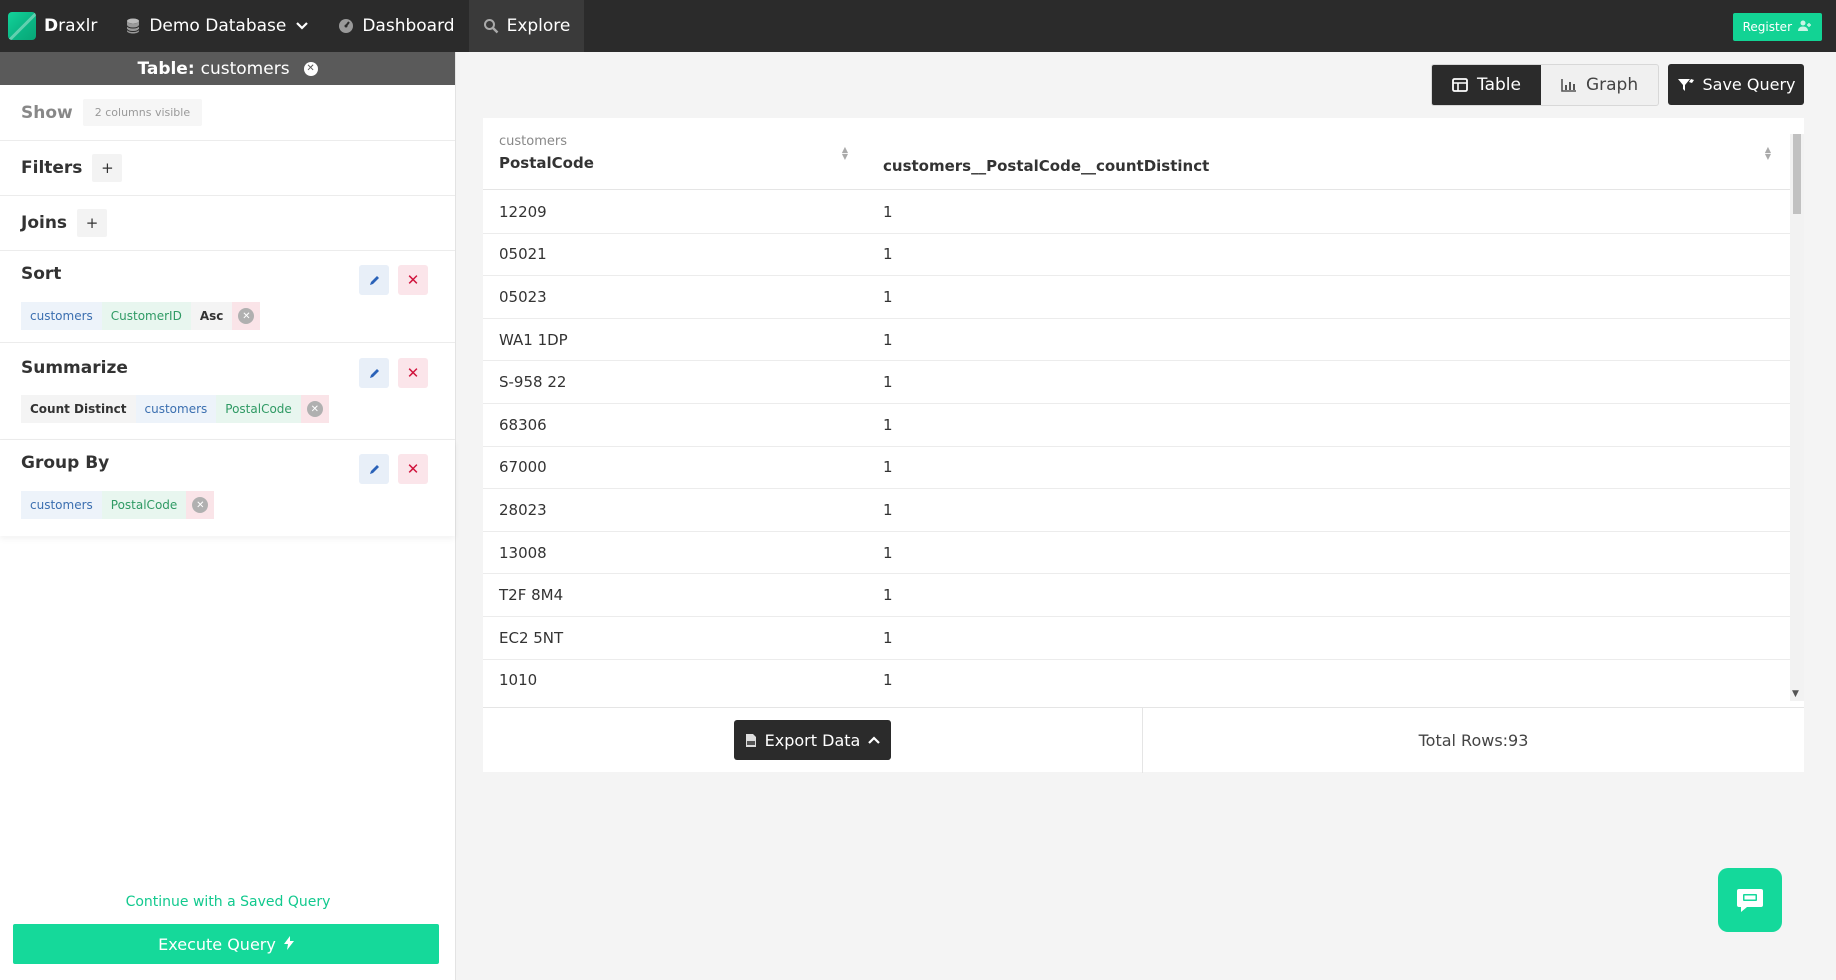 Image resolution: width=1836 pixels, height=980 pixels. I want to click on table-view-button: Table, so click(1486, 85).